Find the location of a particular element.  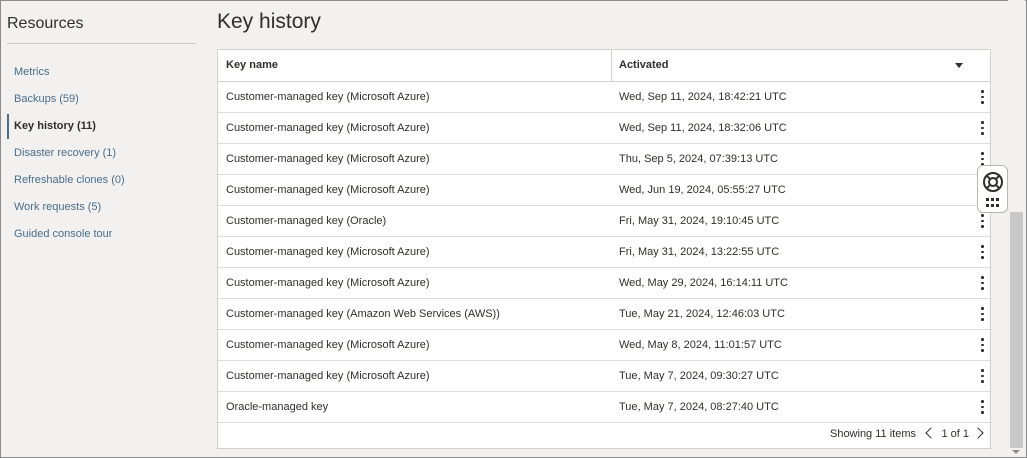

activated-cell: Tue, May 7, 2024, 09:30:27 UTC is located at coordinates (699, 376).